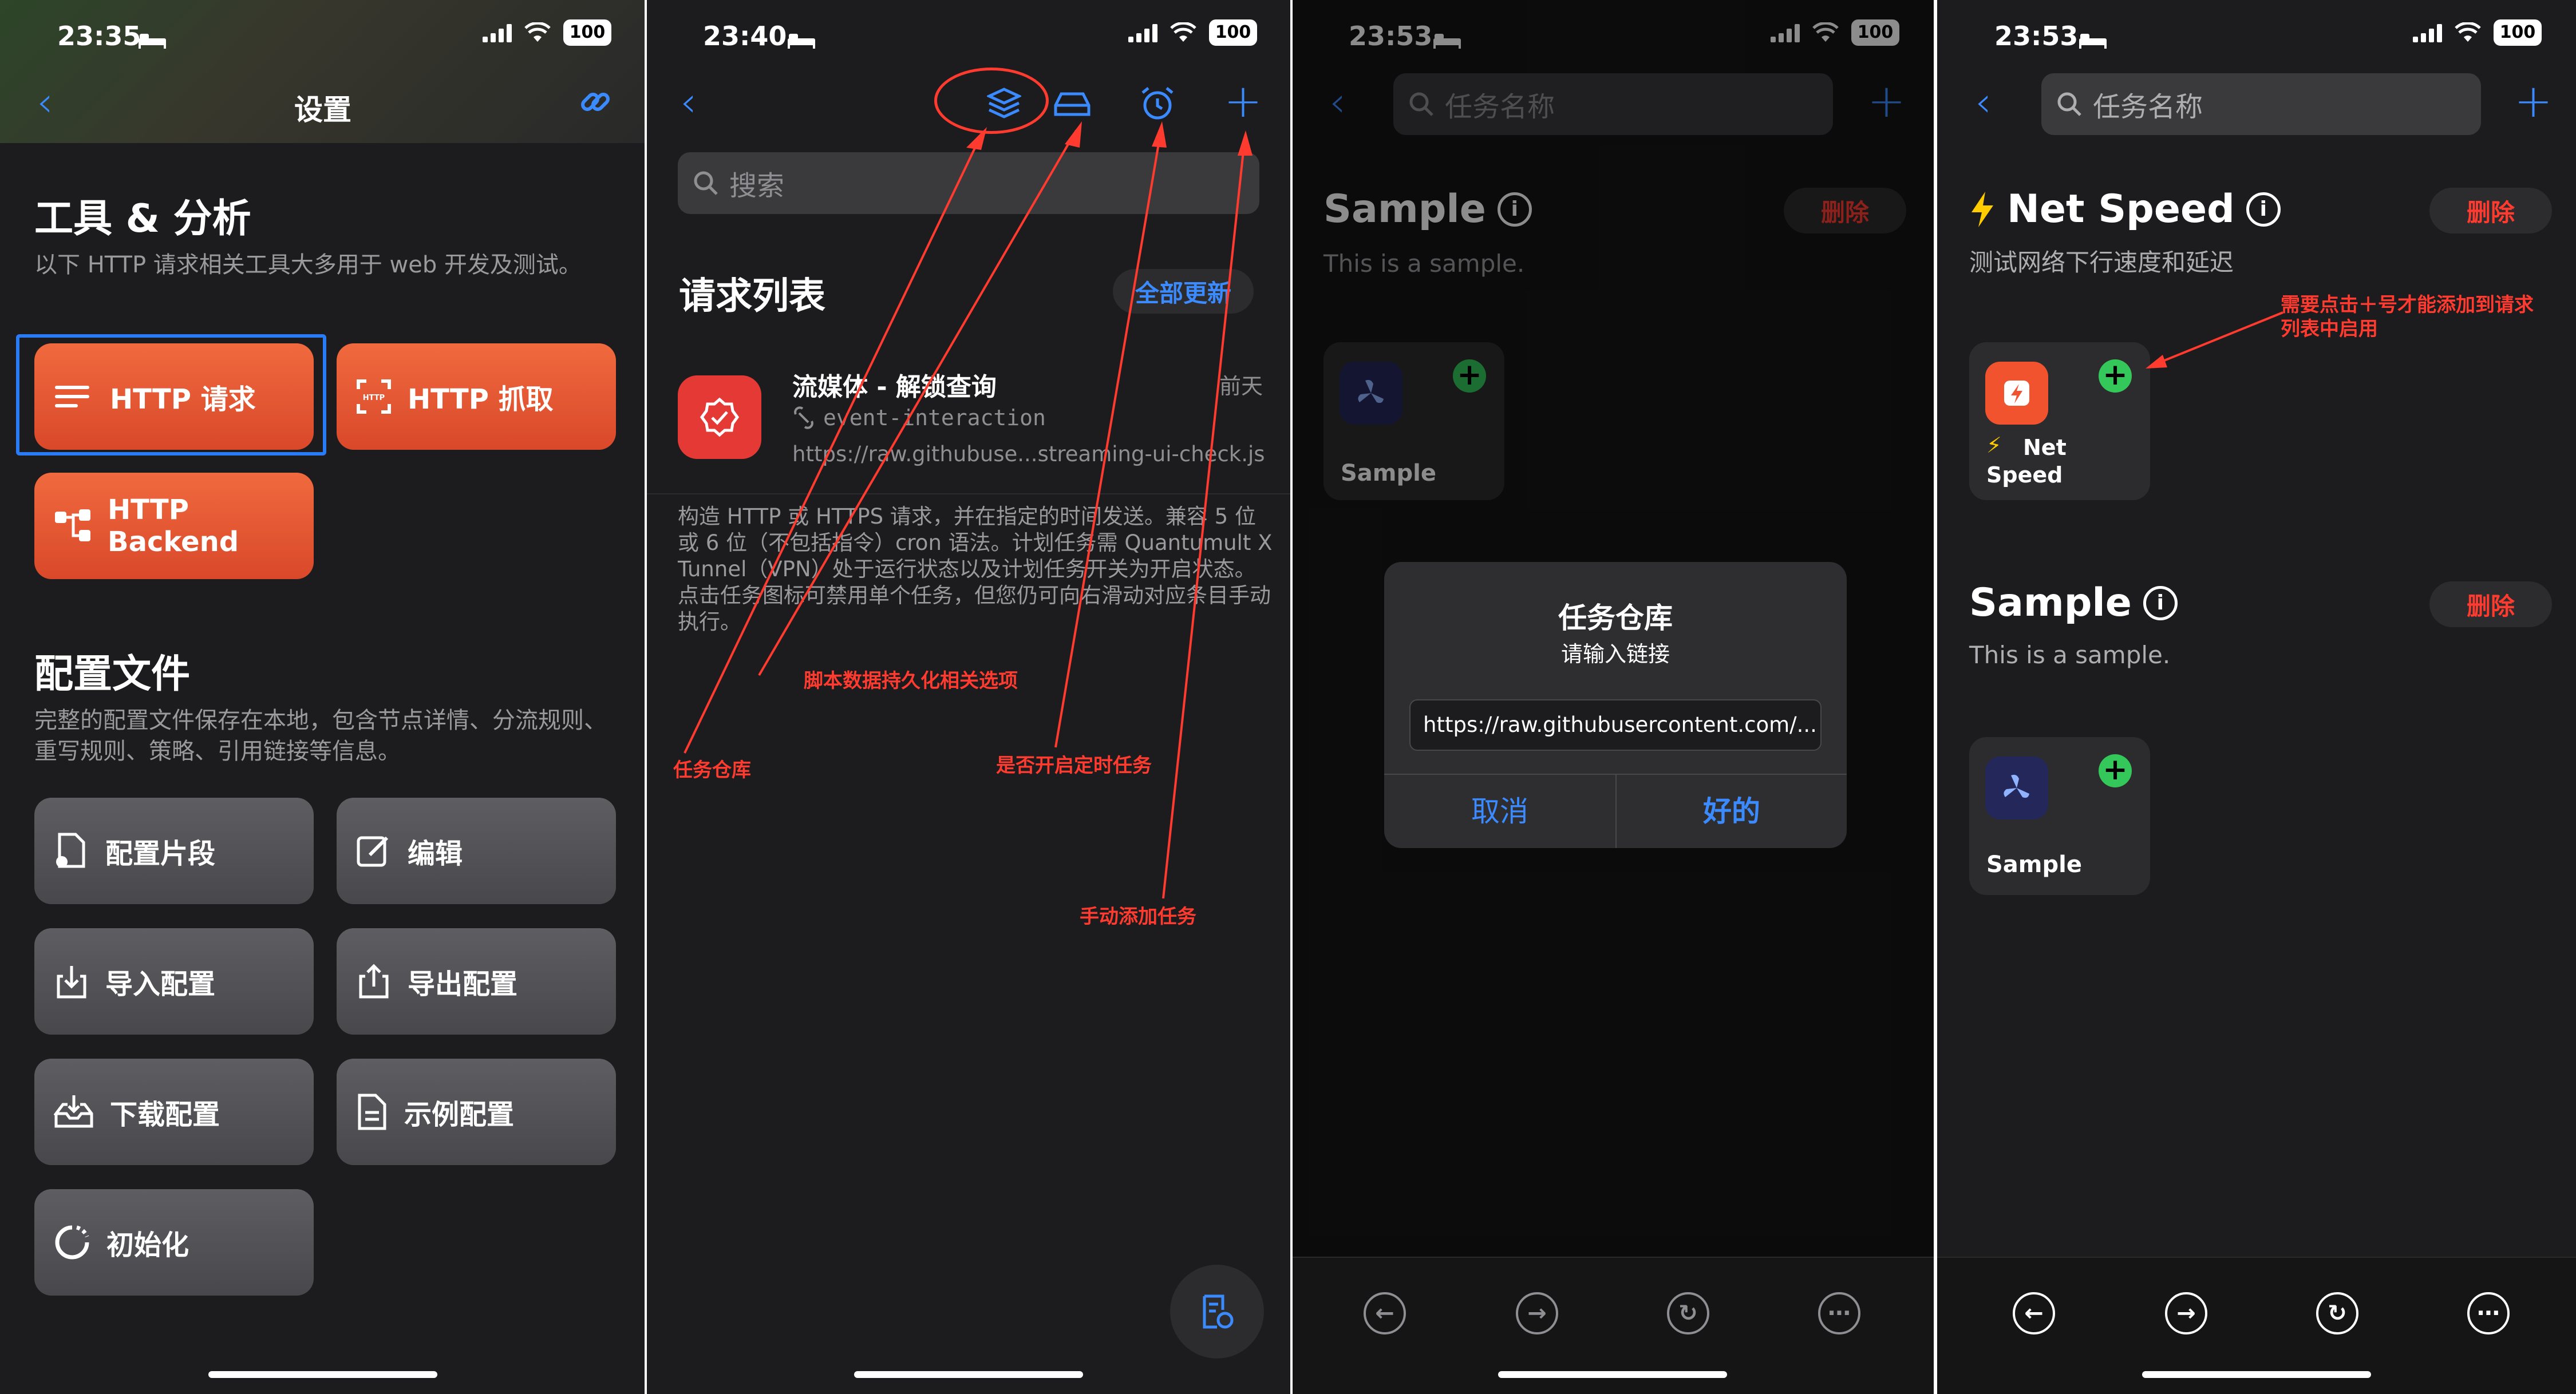 The height and width of the screenshot is (1394, 2576). Describe the element at coordinates (1615, 618) in the screenshot. I see `dialog-title: 任务仓库` at that location.